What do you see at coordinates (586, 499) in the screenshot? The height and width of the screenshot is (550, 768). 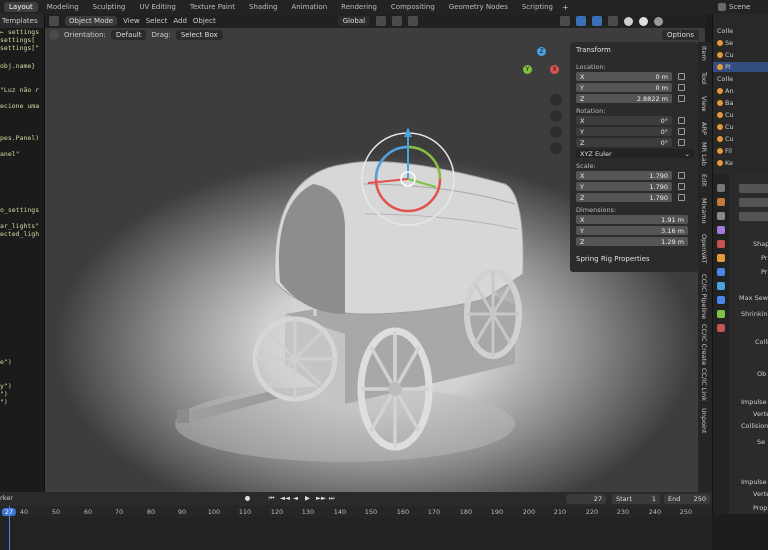 I see `current-frame-field: 27` at bounding box center [586, 499].